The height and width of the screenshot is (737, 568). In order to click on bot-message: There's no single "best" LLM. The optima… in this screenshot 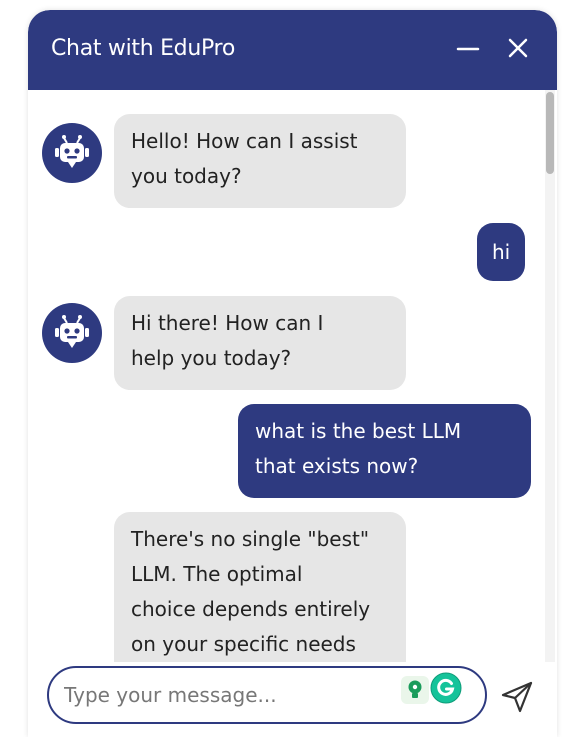, I will do `click(260, 587)`.